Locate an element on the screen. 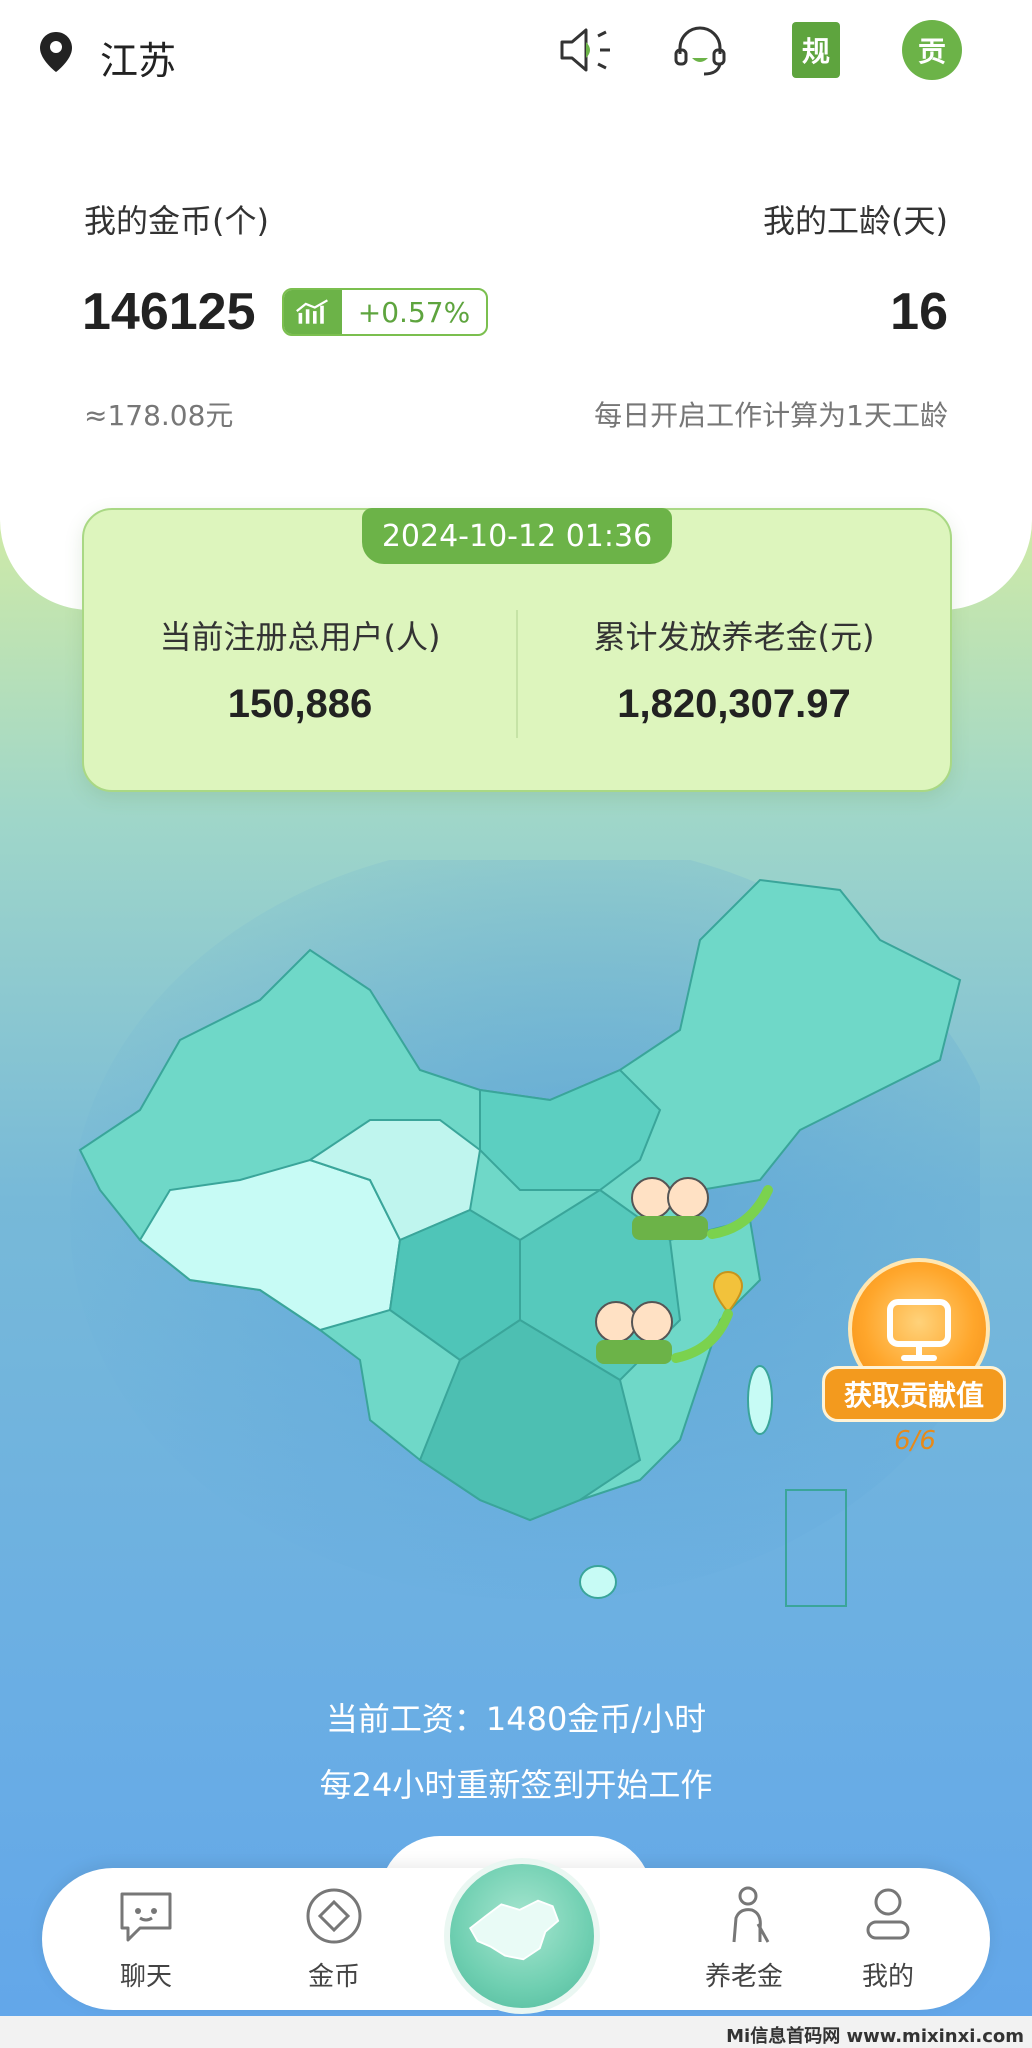  nav-item-pension: 养老金 is located at coordinates (744, 1938).